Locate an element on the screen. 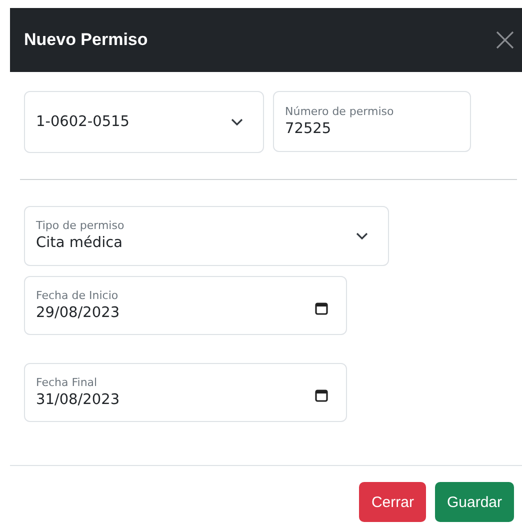  field-value: 72525 is located at coordinates (308, 129).